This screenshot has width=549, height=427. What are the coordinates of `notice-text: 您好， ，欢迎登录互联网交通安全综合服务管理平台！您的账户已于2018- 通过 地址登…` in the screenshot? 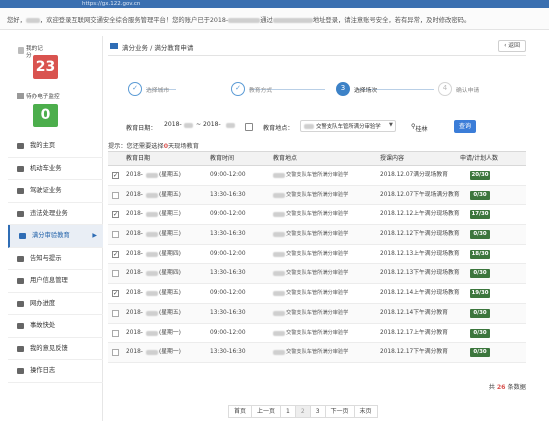 It's located at (239, 20).